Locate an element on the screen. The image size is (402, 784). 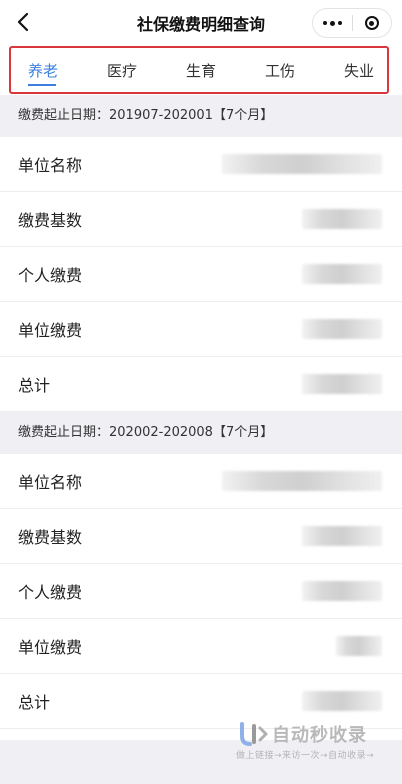
period-header: 缴费起止日期：201907-202001【7个月】 is located at coordinates (201, 116).